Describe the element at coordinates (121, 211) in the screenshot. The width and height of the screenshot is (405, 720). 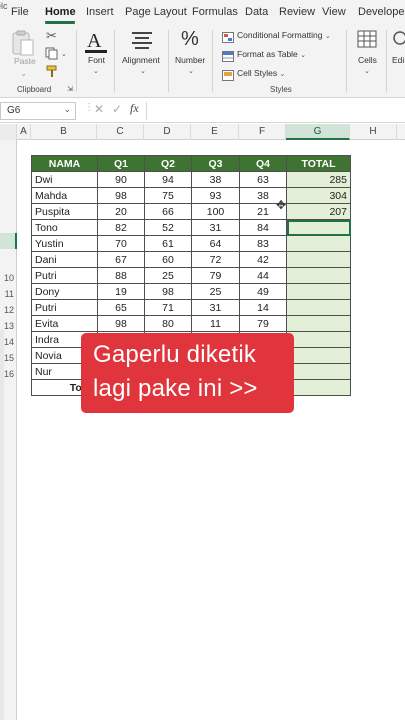
I see `cell-q1: 20` at that location.